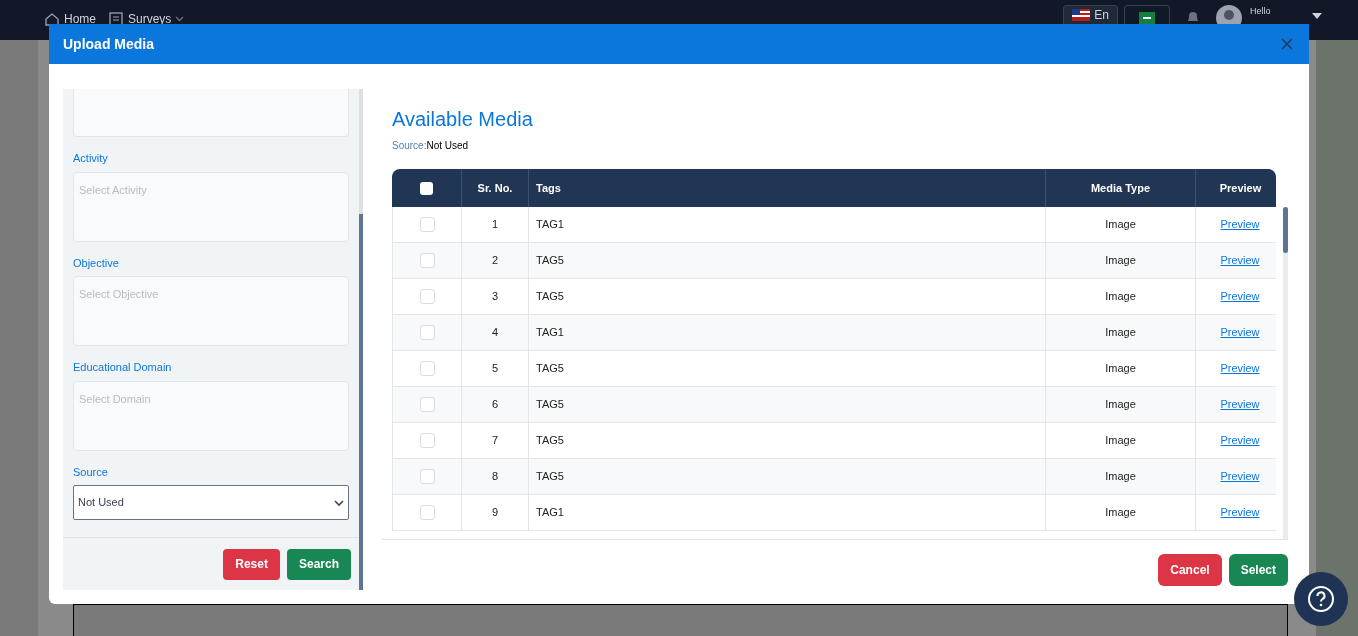  I want to click on select-field: Select Objective, so click(211, 311).